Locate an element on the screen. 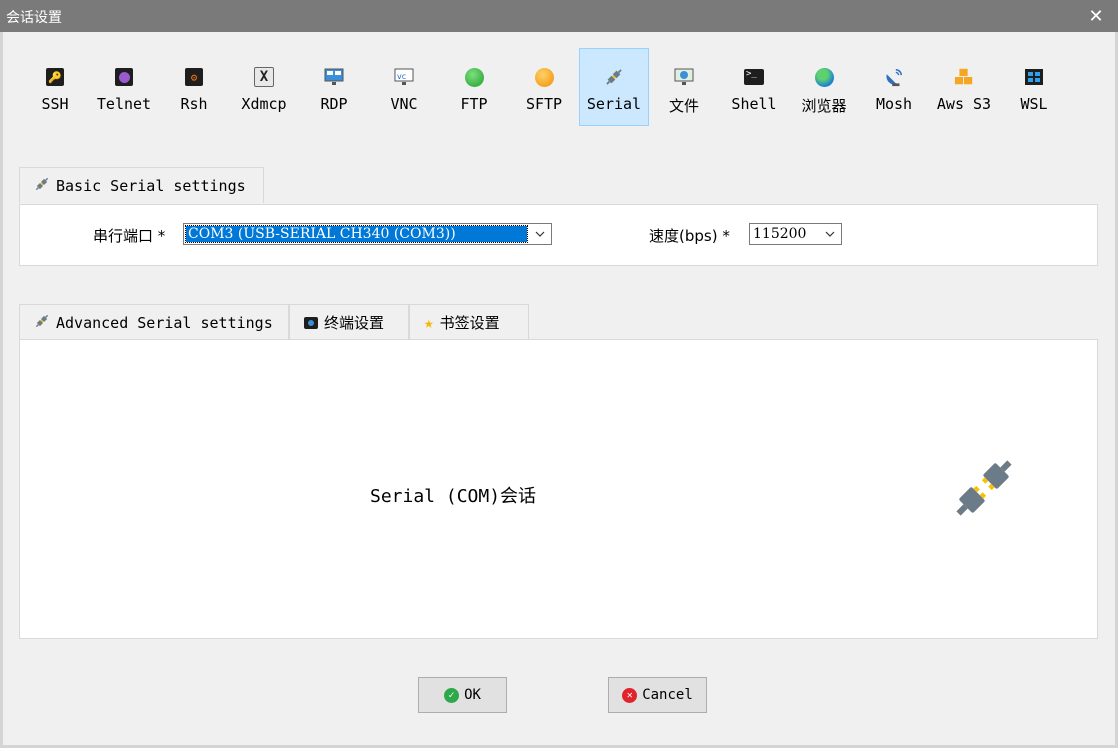  rsh-icon: ⚙ is located at coordinates (194, 77).